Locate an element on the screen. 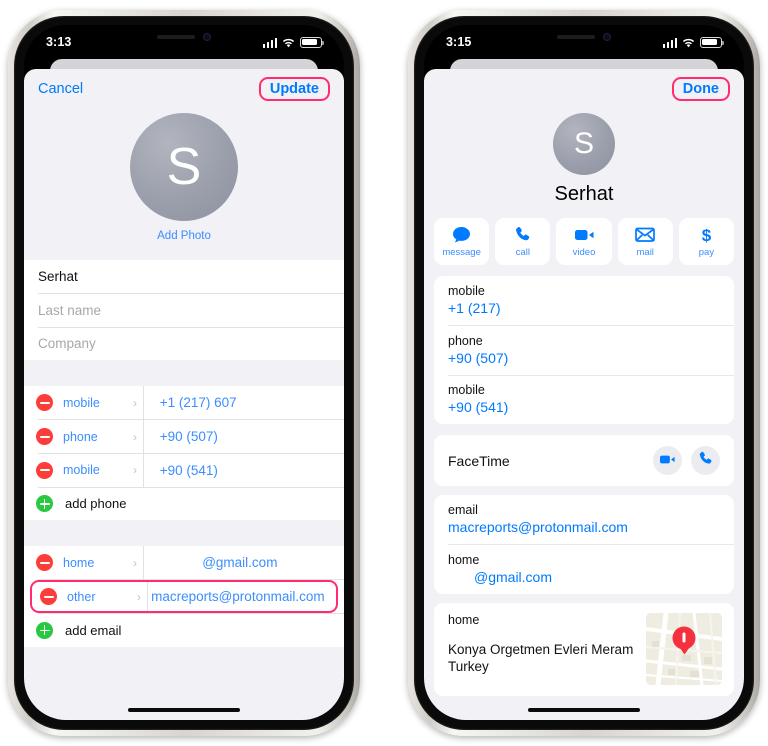 The width and height of the screenshot is (768, 746). email-row: home › @gmail.com is located at coordinates (184, 563).